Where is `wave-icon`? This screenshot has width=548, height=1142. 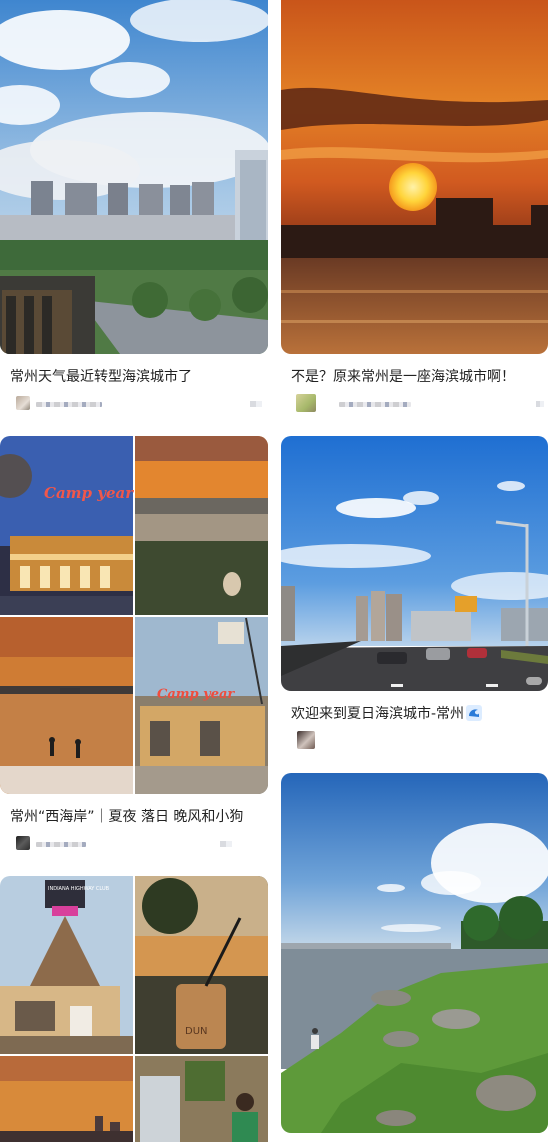
wave-icon is located at coordinates (474, 713).